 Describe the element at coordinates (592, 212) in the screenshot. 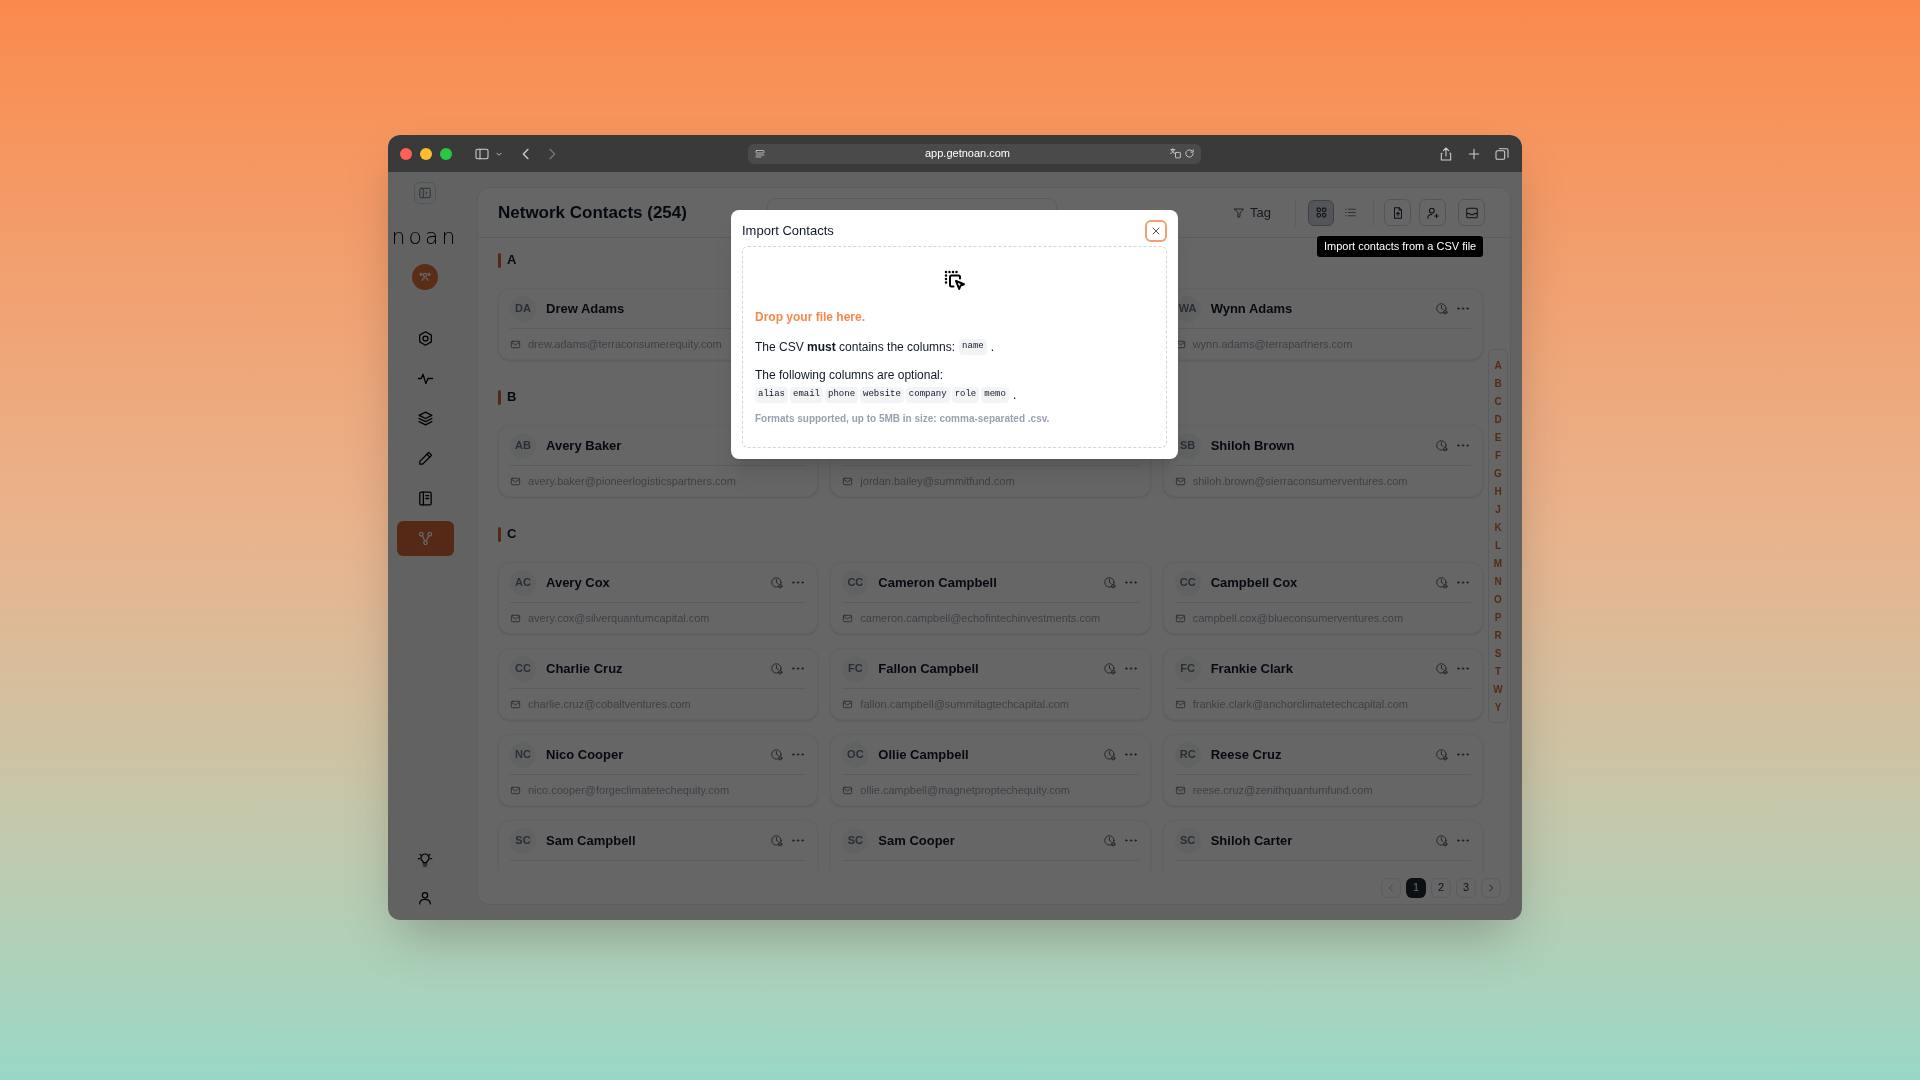

I see `page-title: Network Contacts (254)` at that location.